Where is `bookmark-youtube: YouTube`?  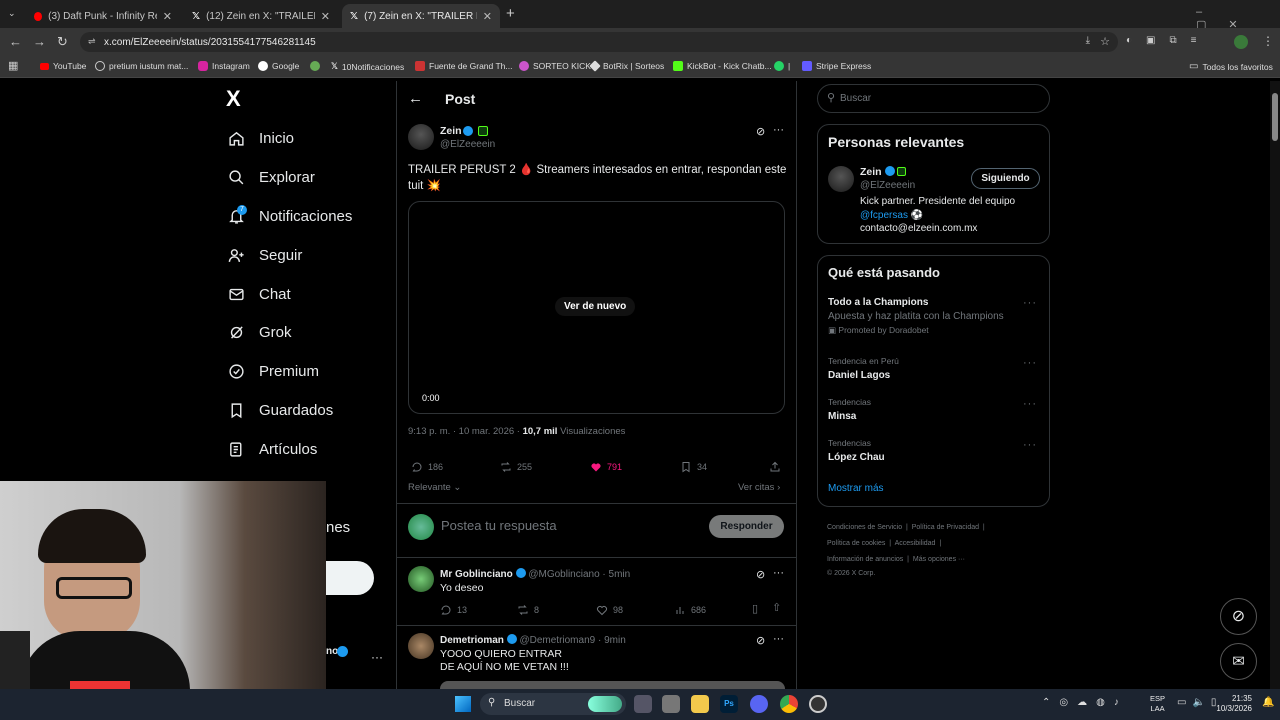 bookmark-youtube: YouTube is located at coordinates (63, 66).